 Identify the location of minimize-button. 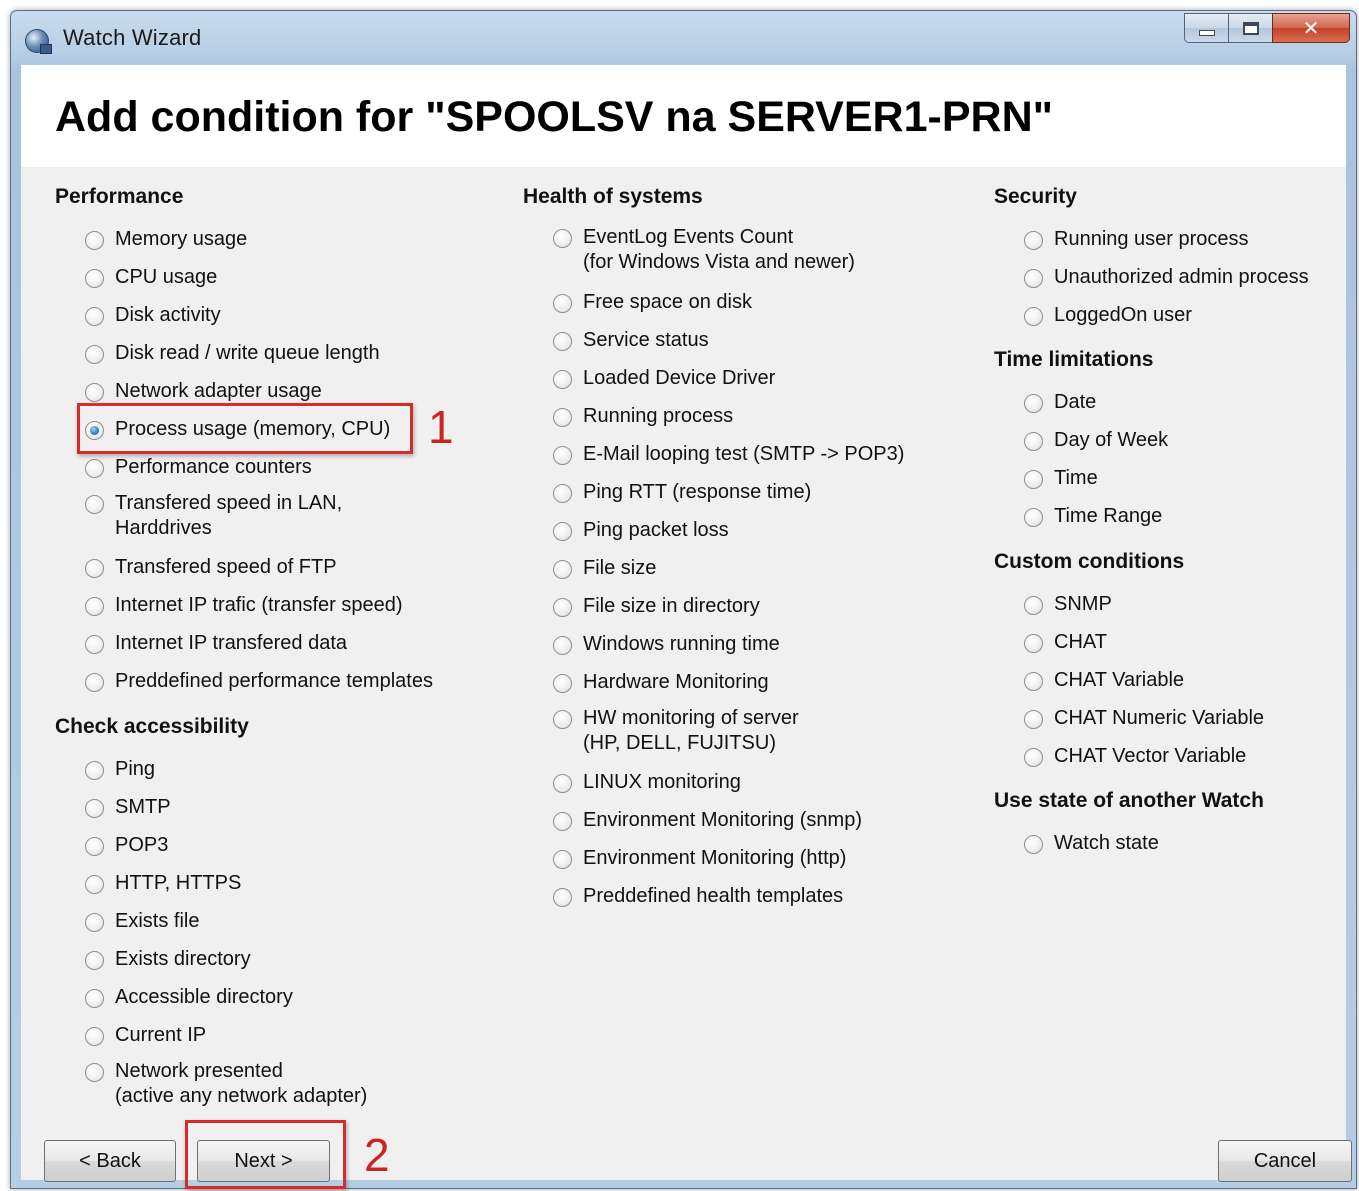
(1206, 28).